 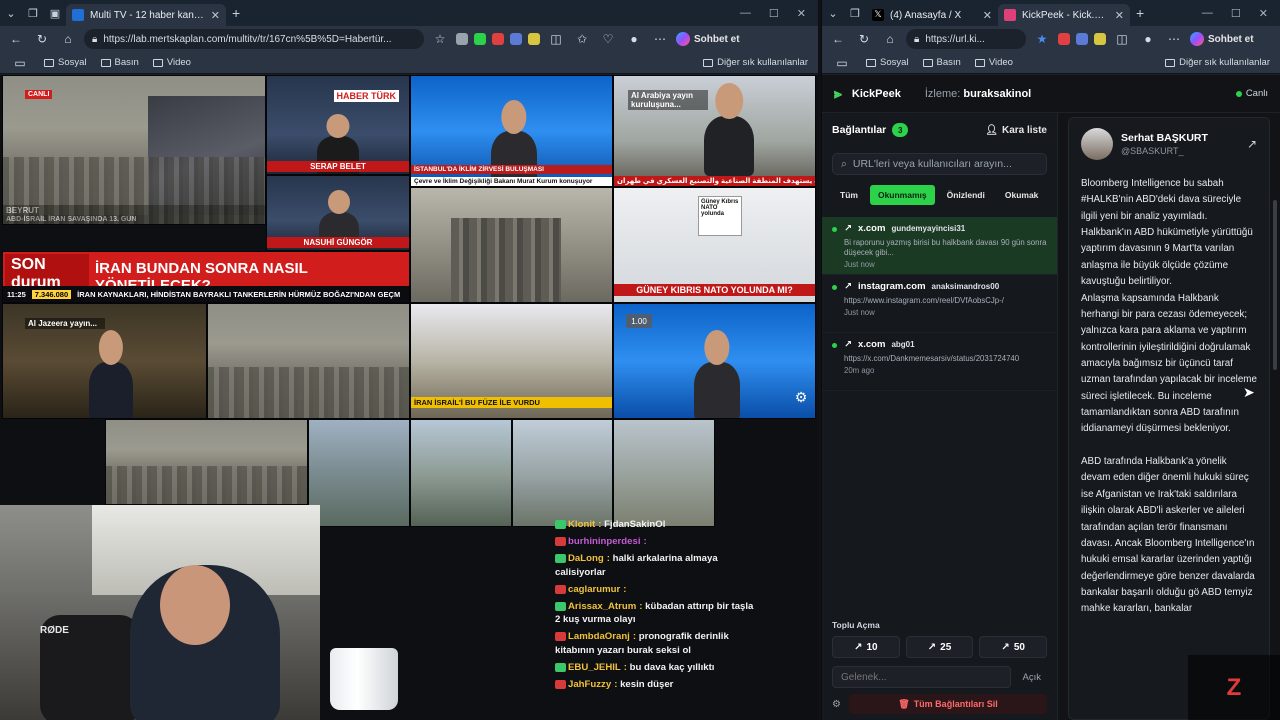 What do you see at coordinates (902, 195) in the screenshot?
I see `filter-unread: Okunmamış` at bounding box center [902, 195].